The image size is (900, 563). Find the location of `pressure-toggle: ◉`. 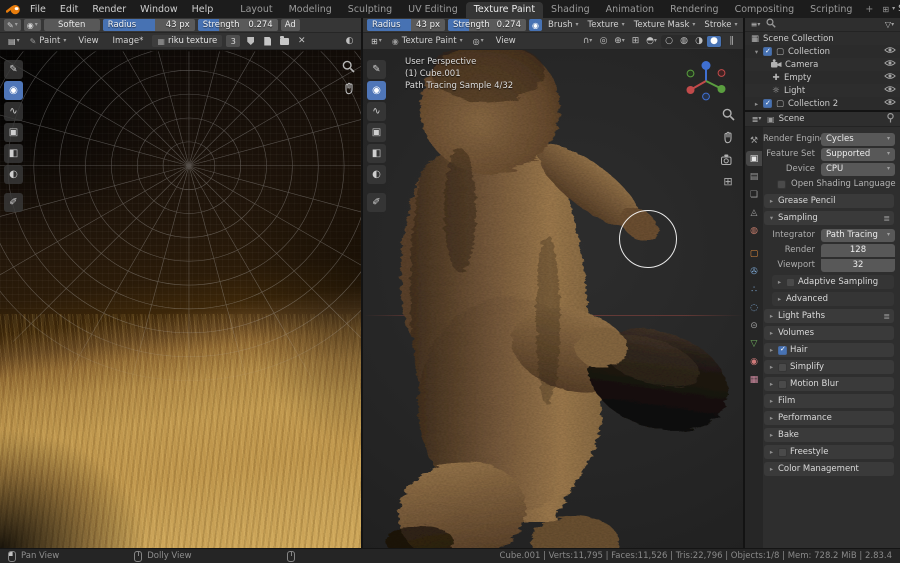

pressure-toggle: ◉ is located at coordinates (535, 25).